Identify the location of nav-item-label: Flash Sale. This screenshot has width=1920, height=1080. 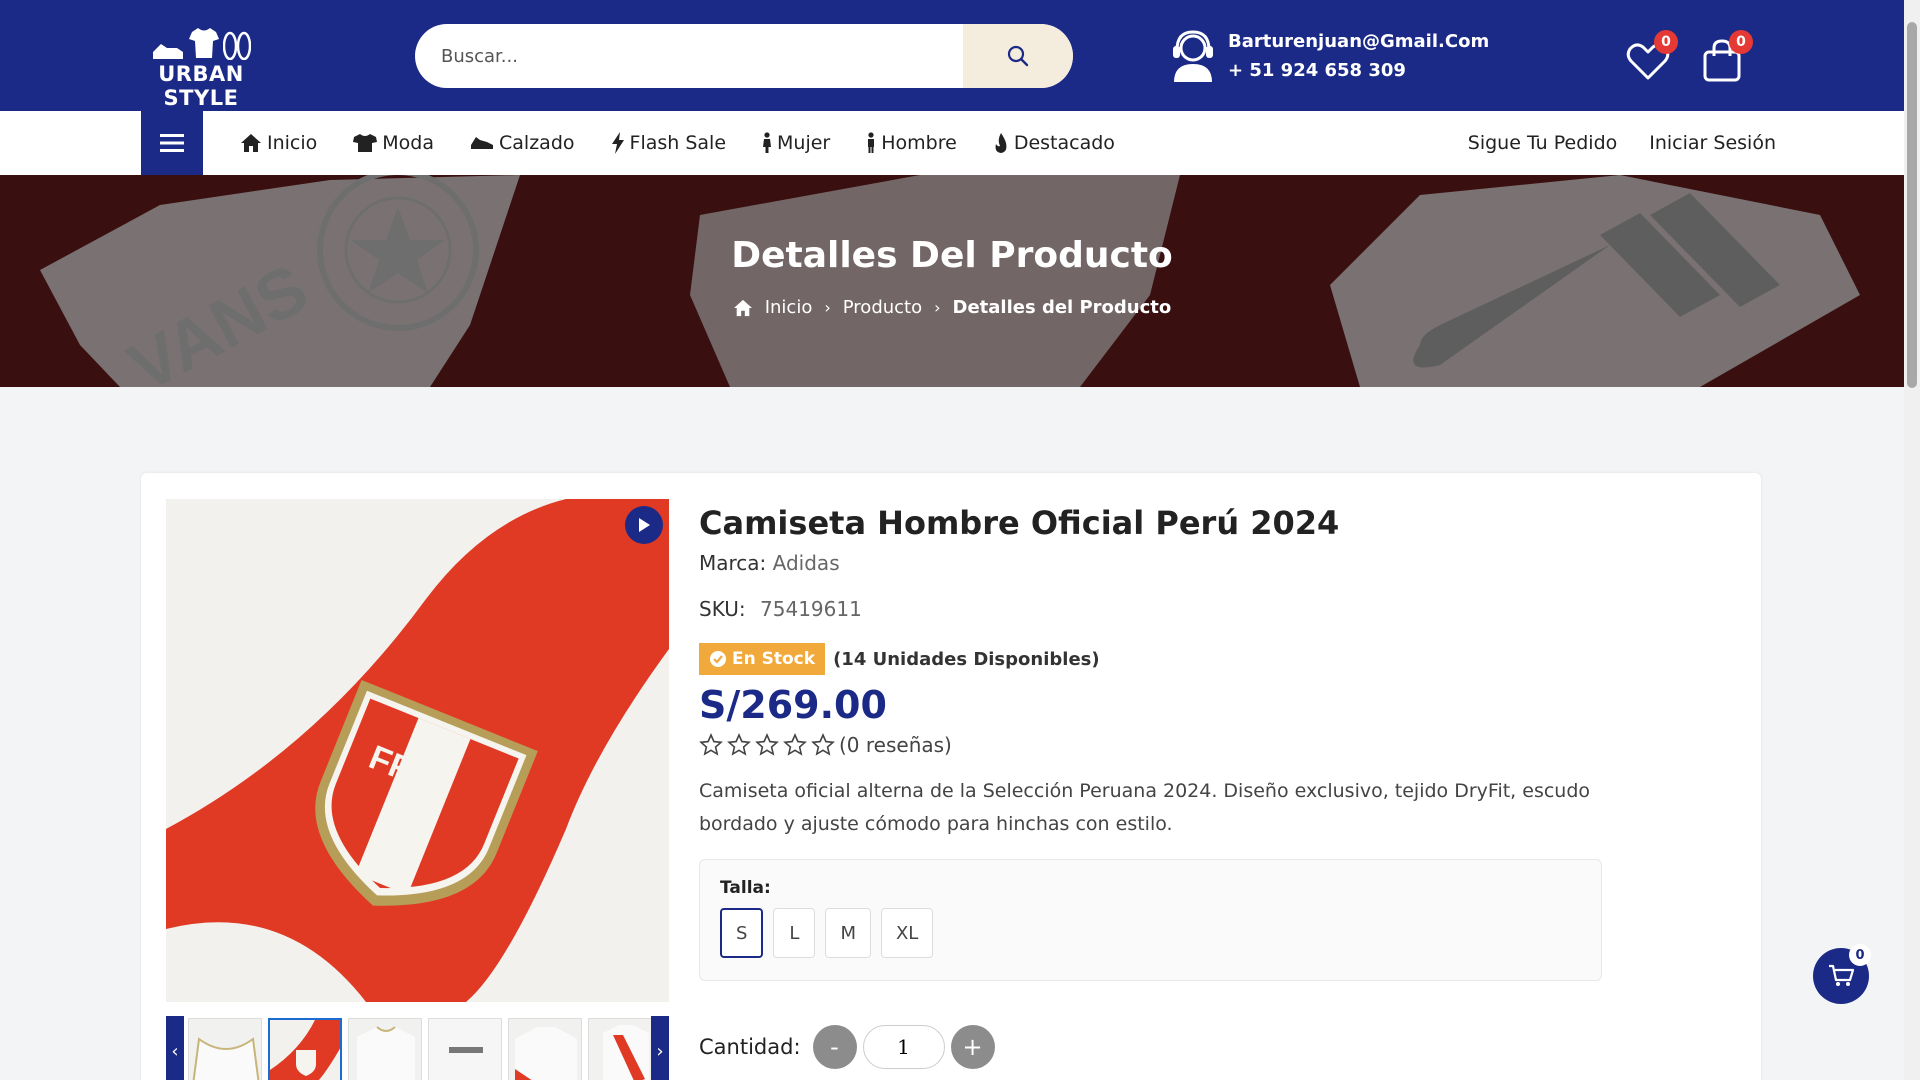
(678, 143).